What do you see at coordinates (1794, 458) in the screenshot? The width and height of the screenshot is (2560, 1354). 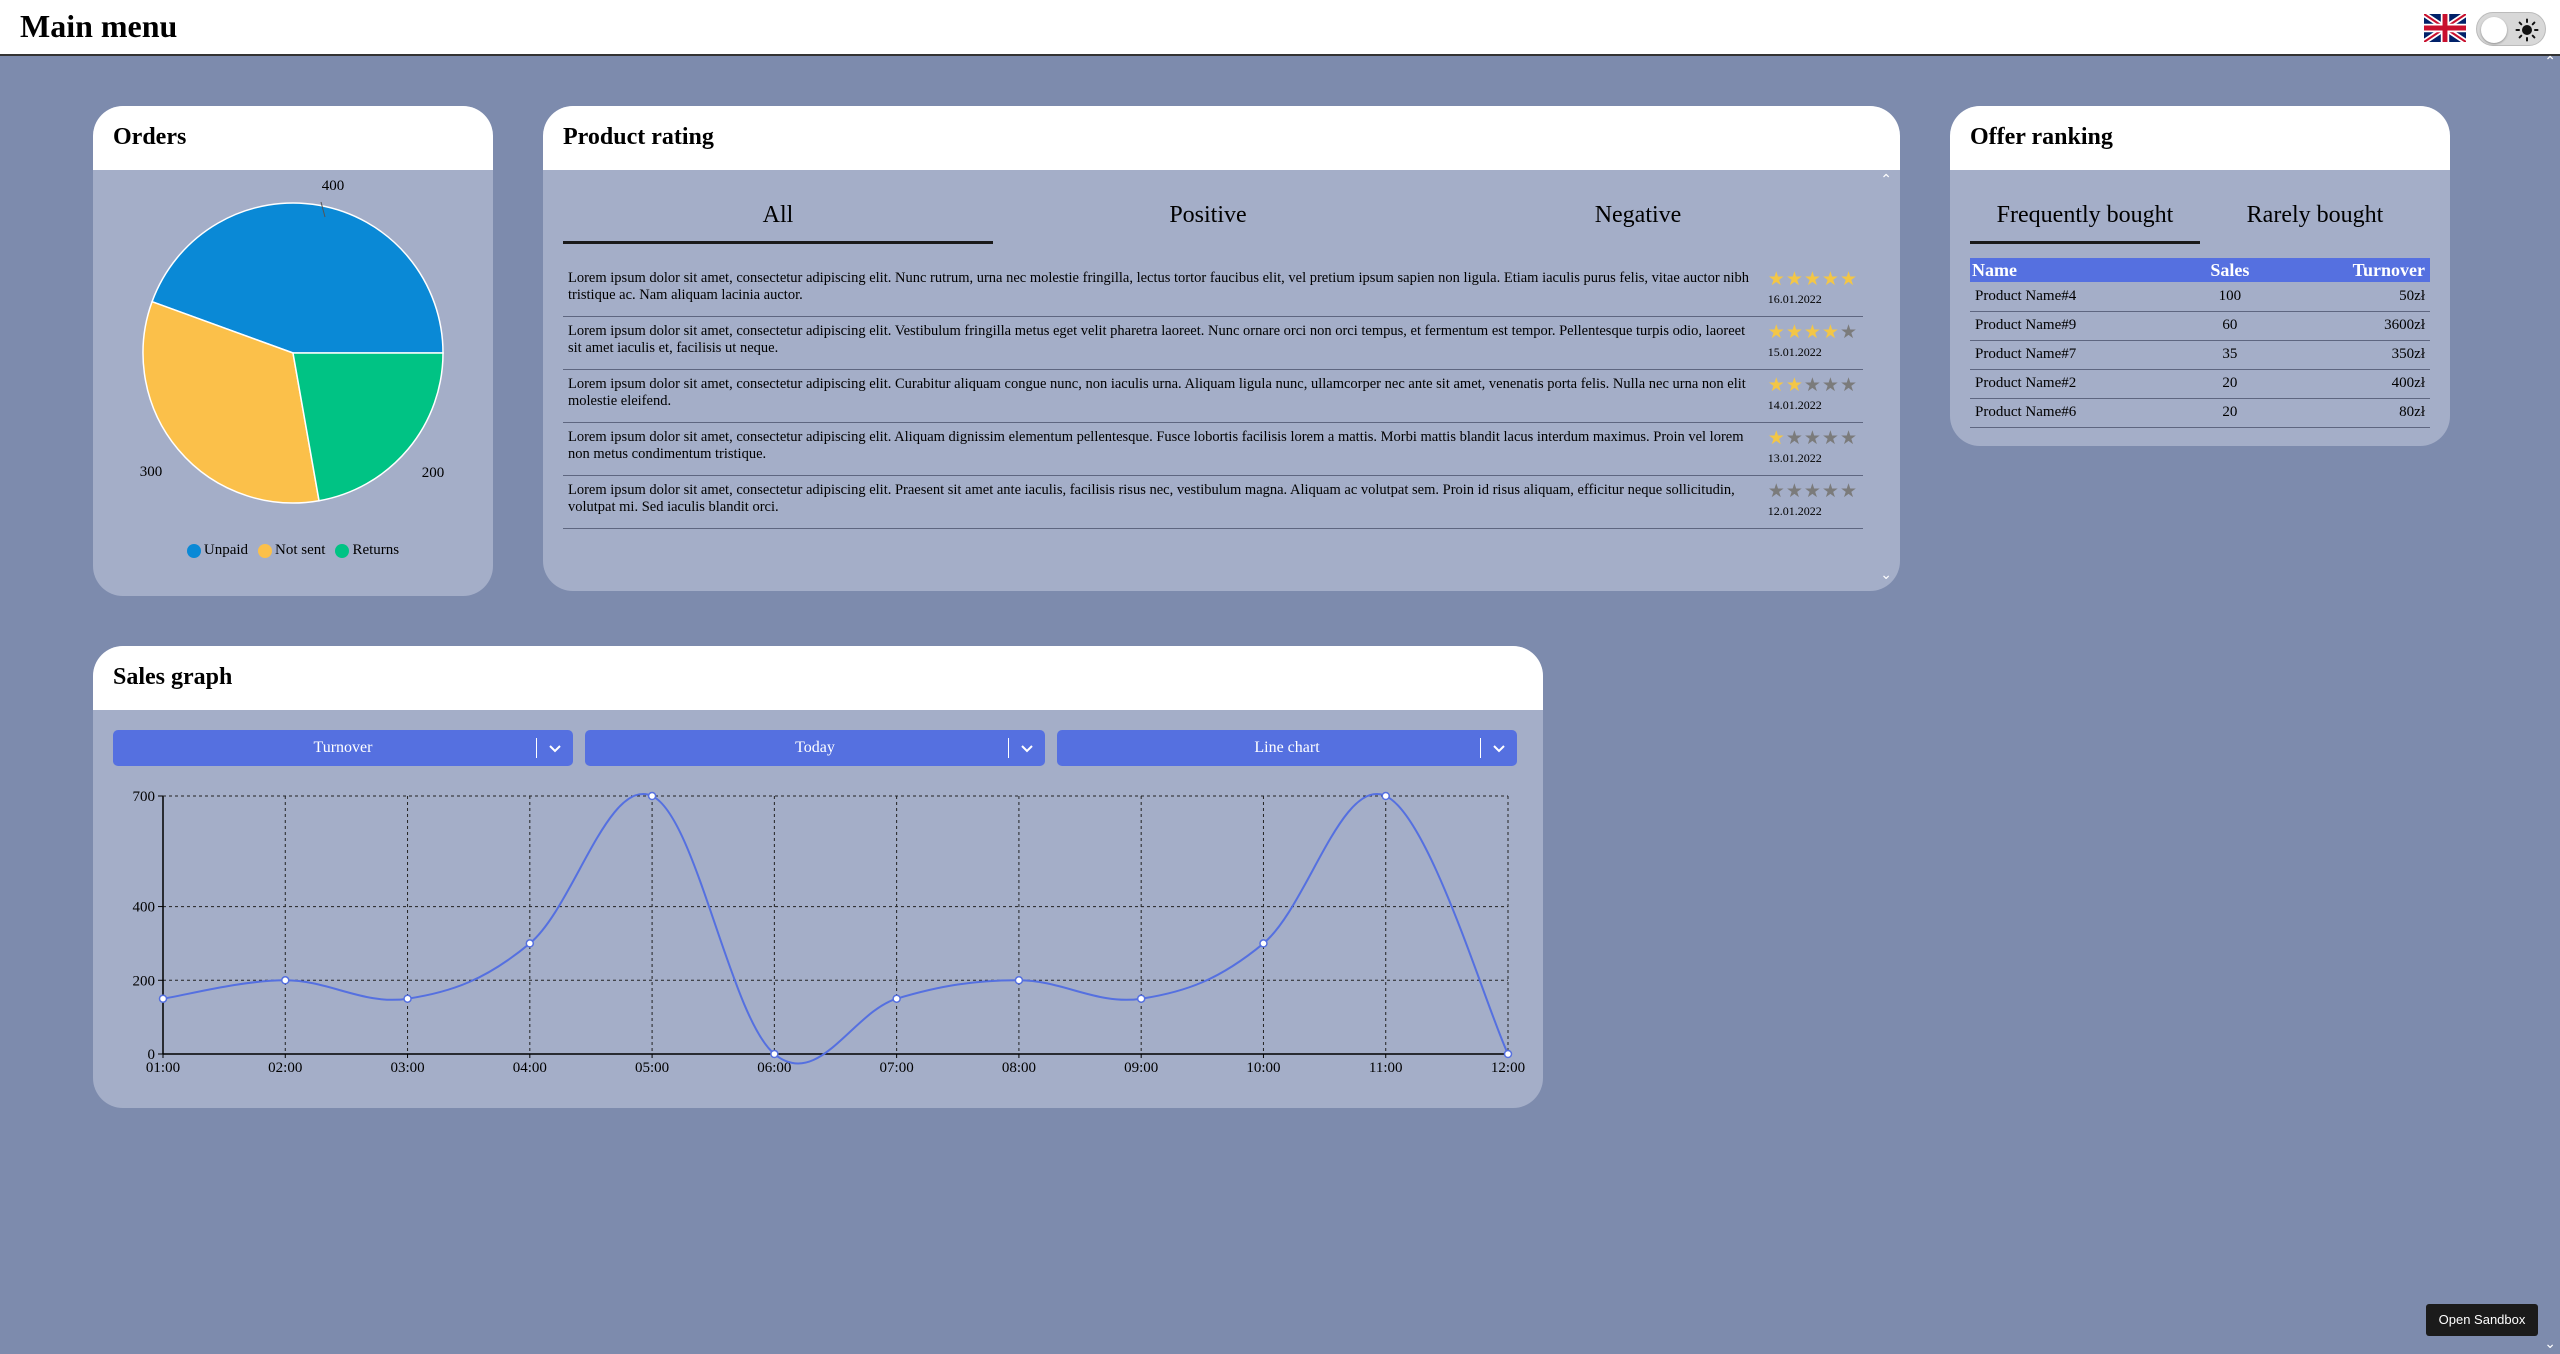 I see `review-date: 13.01.2022` at bounding box center [1794, 458].